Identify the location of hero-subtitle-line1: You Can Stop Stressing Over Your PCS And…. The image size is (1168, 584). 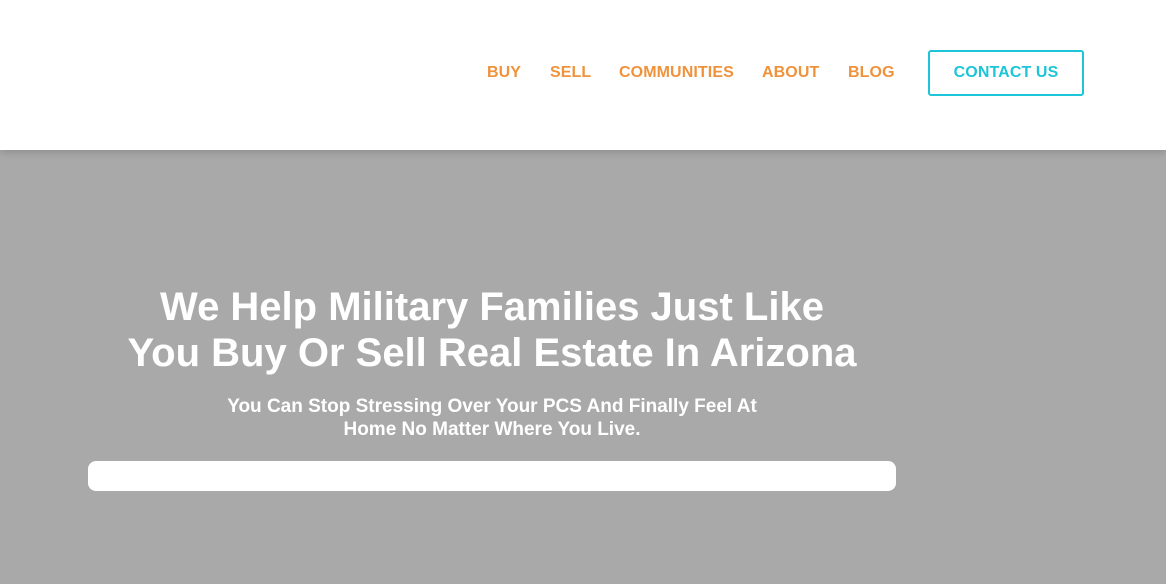
(492, 406).